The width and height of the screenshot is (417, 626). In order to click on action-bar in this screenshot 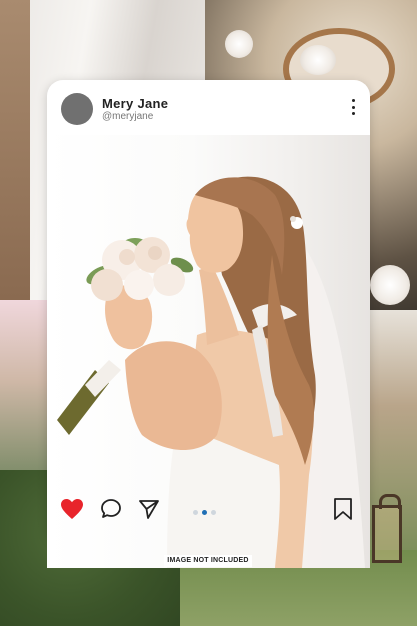, I will do `click(208, 511)`.